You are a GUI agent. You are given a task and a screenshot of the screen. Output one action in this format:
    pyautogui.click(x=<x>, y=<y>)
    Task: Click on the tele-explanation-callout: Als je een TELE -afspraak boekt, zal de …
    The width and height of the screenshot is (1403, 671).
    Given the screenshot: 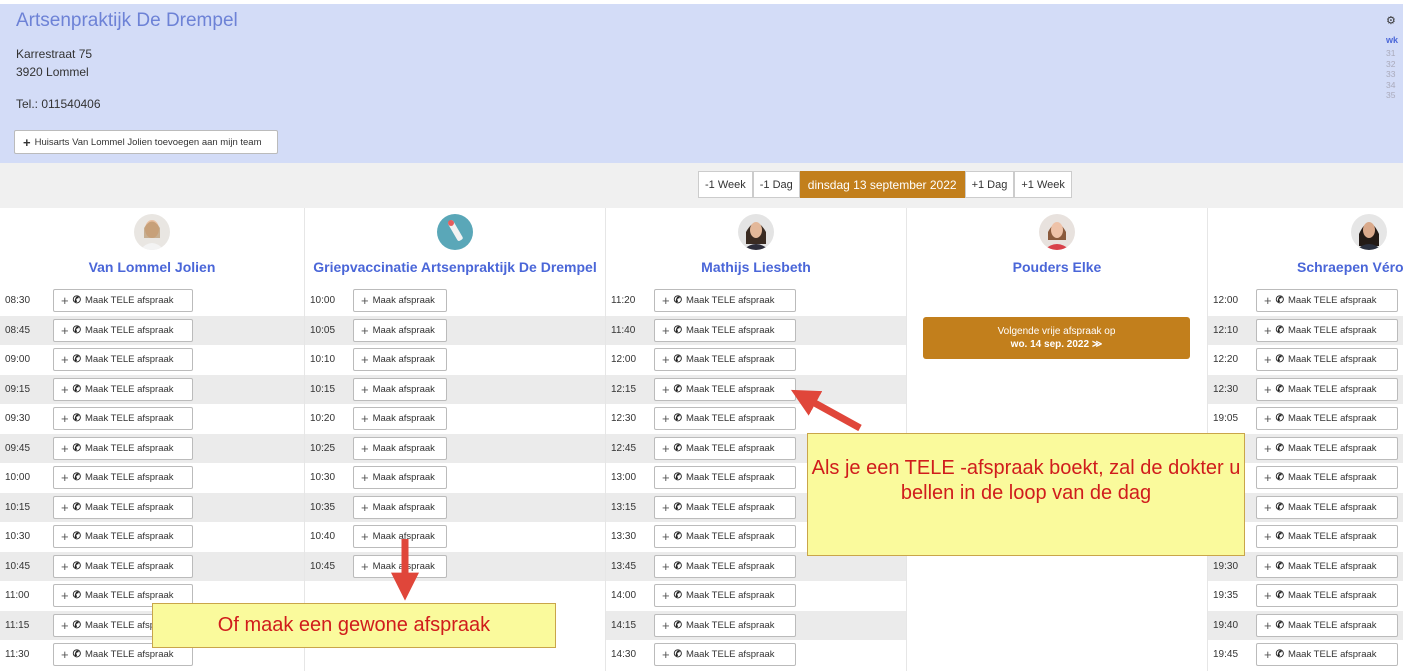 What is the action you would take?
    pyautogui.click(x=1026, y=494)
    